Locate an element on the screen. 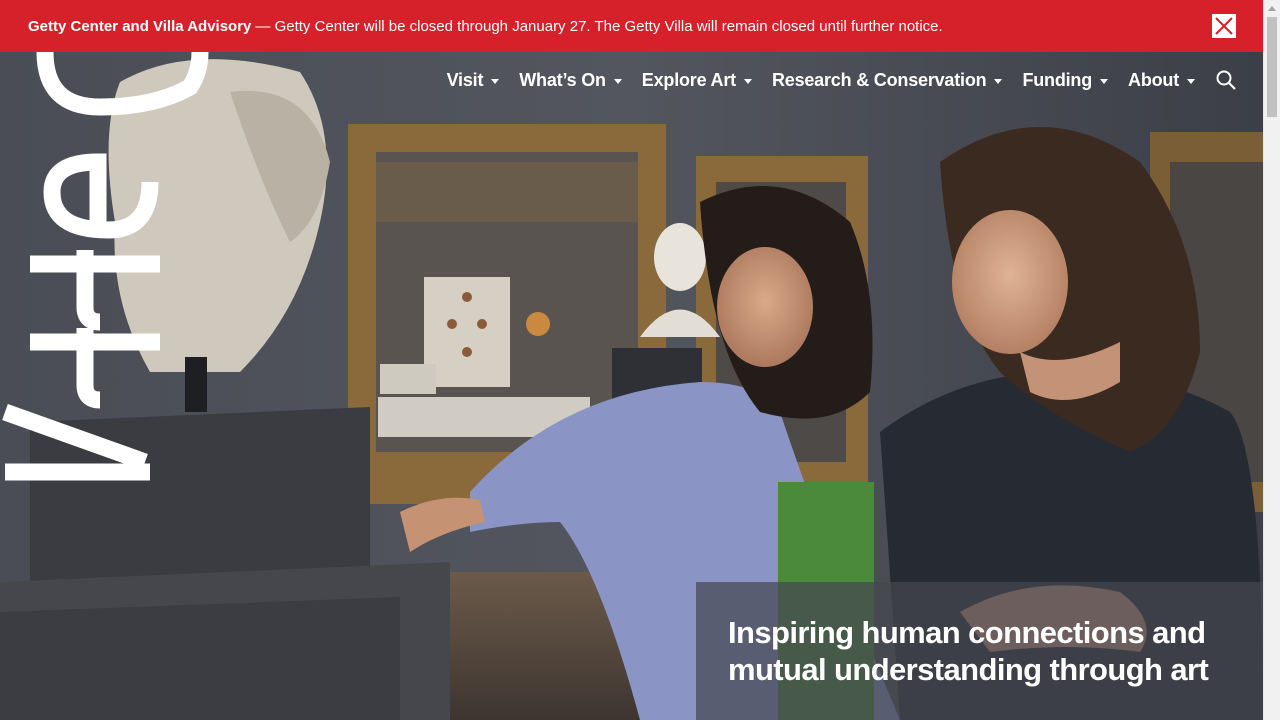 This screenshot has width=1280, height=720. advisory-title: Getty Center and Villa Advisory is located at coordinates (140, 26).